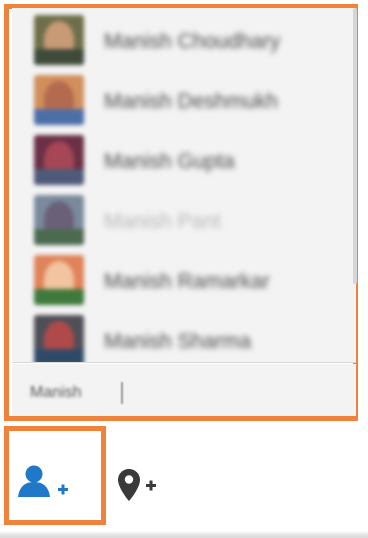  Describe the element at coordinates (355, 146) in the screenshot. I see `suggestions-scrollbar` at that location.